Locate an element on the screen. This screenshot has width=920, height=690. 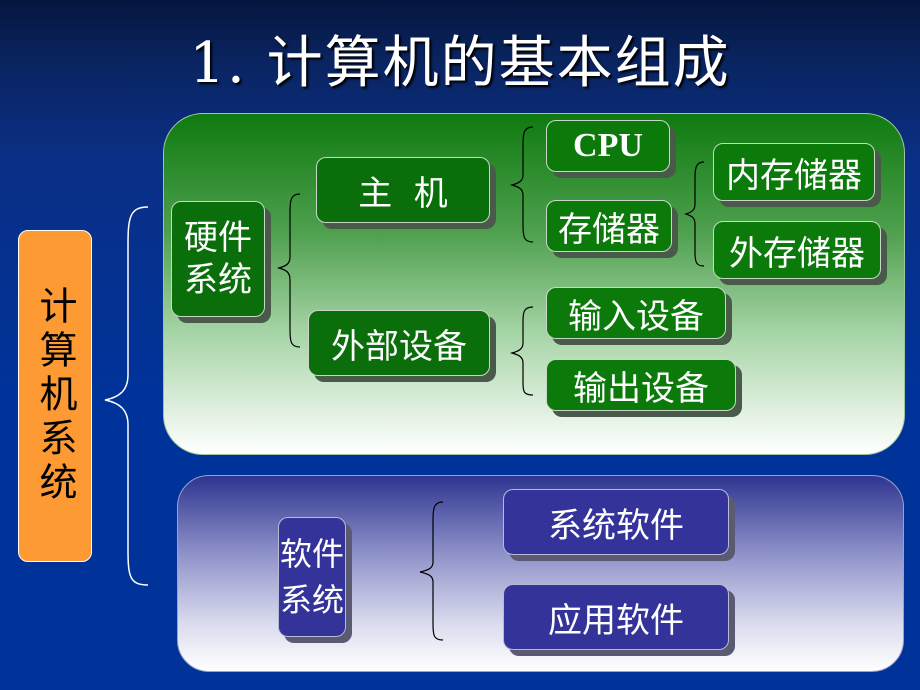
cpu-box: CPU is located at coordinates (608, 146).